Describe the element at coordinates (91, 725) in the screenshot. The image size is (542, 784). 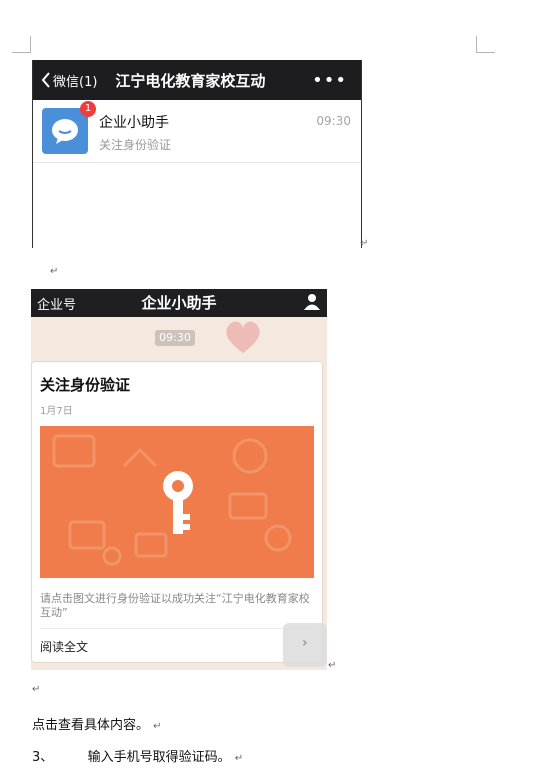
I see `paragraph-text: 点击查看具体内容。` at that location.